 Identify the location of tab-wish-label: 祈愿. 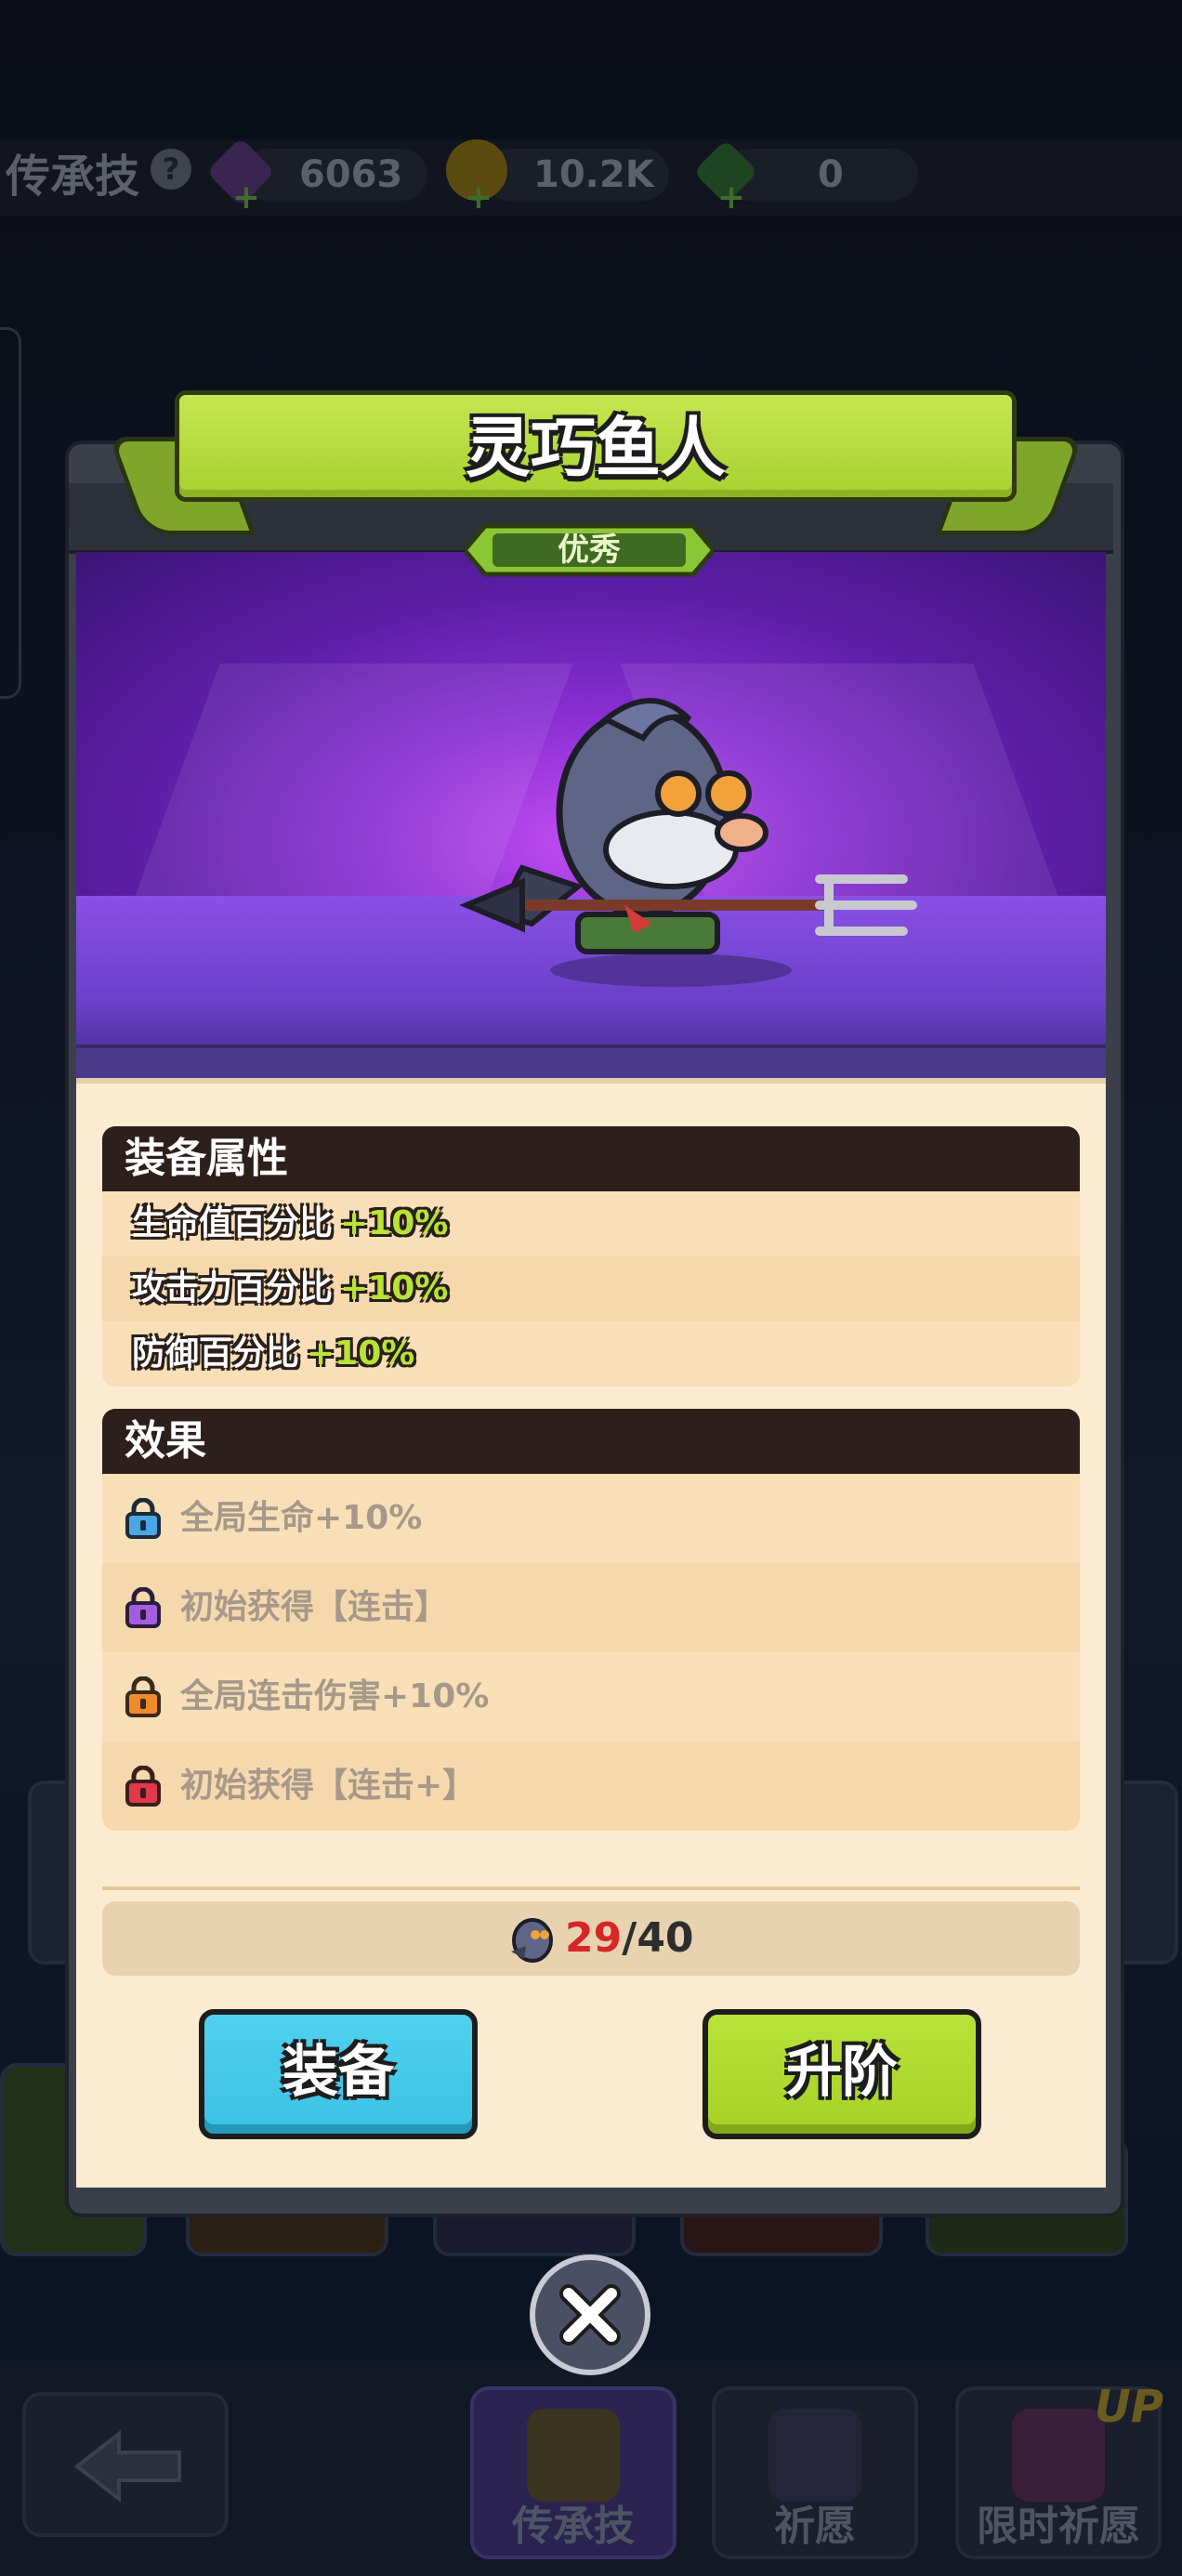
(815, 2526).